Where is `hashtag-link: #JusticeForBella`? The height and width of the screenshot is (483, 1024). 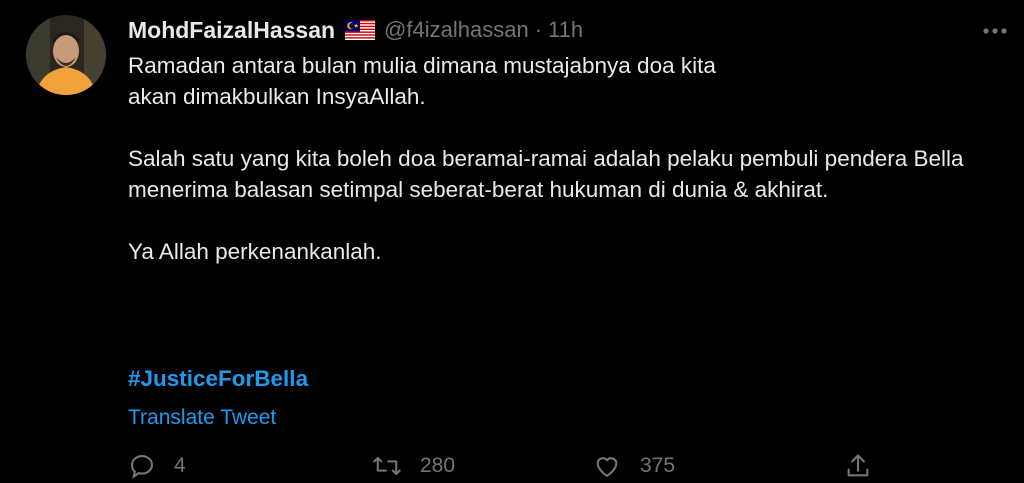 hashtag-link: #JusticeForBella is located at coordinates (218, 379).